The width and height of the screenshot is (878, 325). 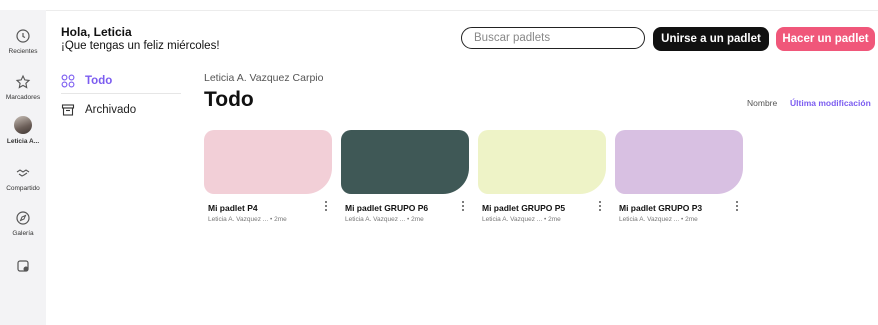 I want to click on sort-by-name: Nombre, so click(x=762, y=103).